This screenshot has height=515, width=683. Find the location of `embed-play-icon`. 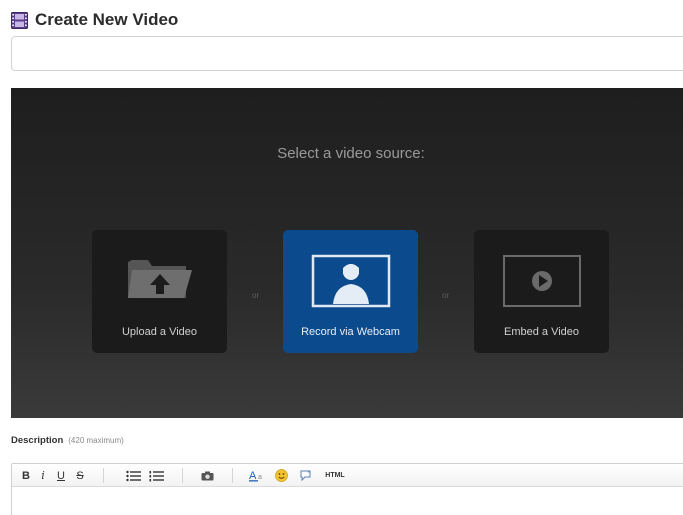

embed-play-icon is located at coordinates (541, 281).